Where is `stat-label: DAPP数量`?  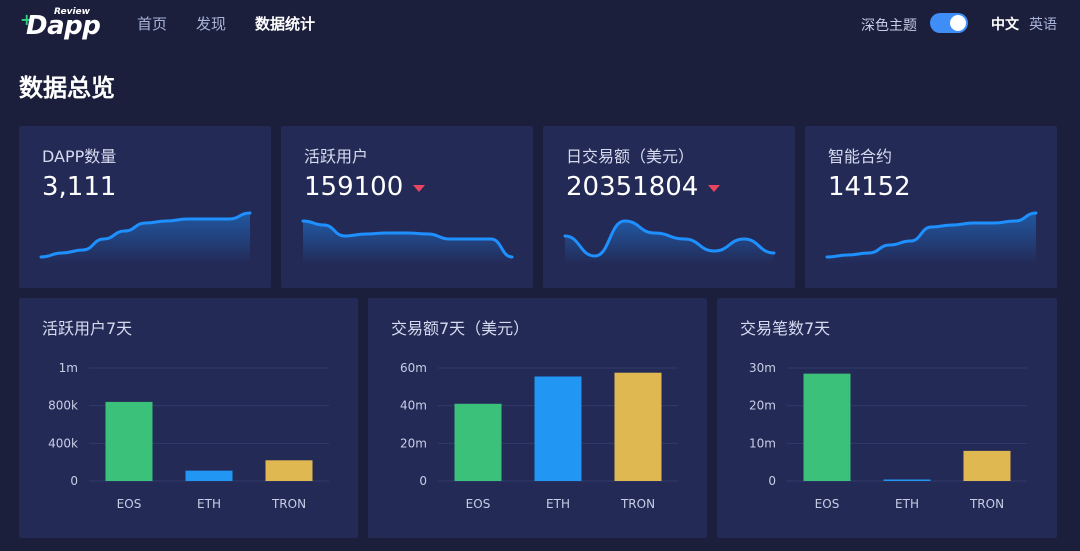 stat-label: DAPP数量 is located at coordinates (79, 156).